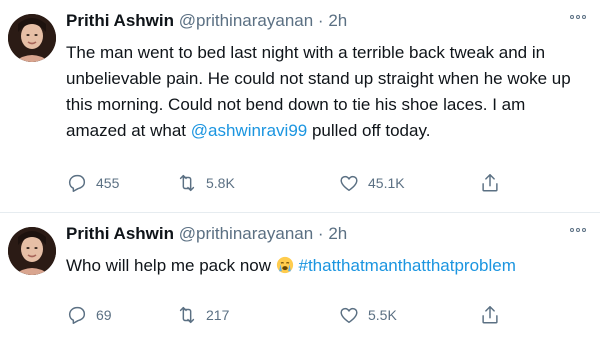  Describe the element at coordinates (369, 130) in the screenshot. I see `tweet-text-tail: pulled off today.` at that location.